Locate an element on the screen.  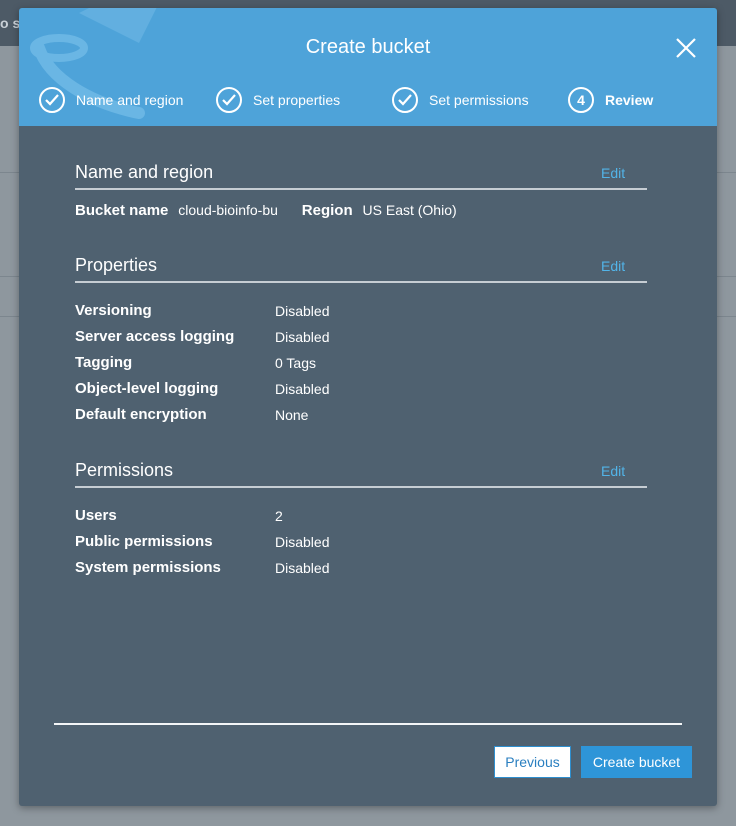
step-label: Set permissions is located at coordinates (479, 100).